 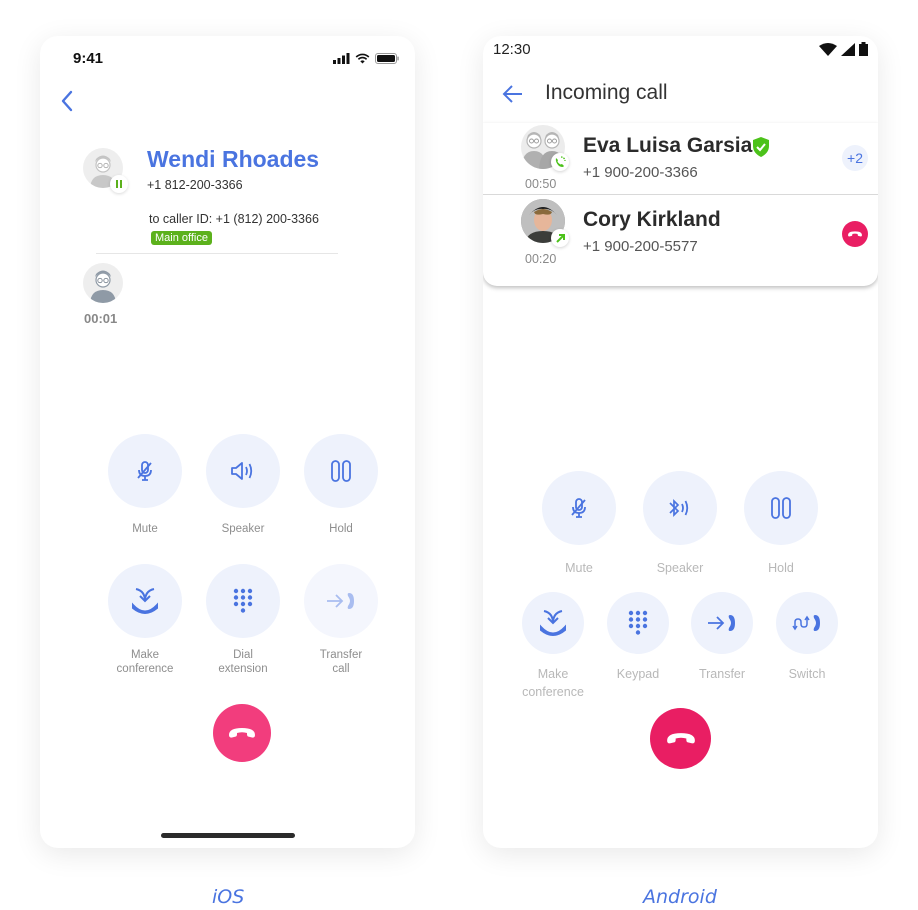 I want to click on phone-ringing-icon, so click(x=560, y=161).